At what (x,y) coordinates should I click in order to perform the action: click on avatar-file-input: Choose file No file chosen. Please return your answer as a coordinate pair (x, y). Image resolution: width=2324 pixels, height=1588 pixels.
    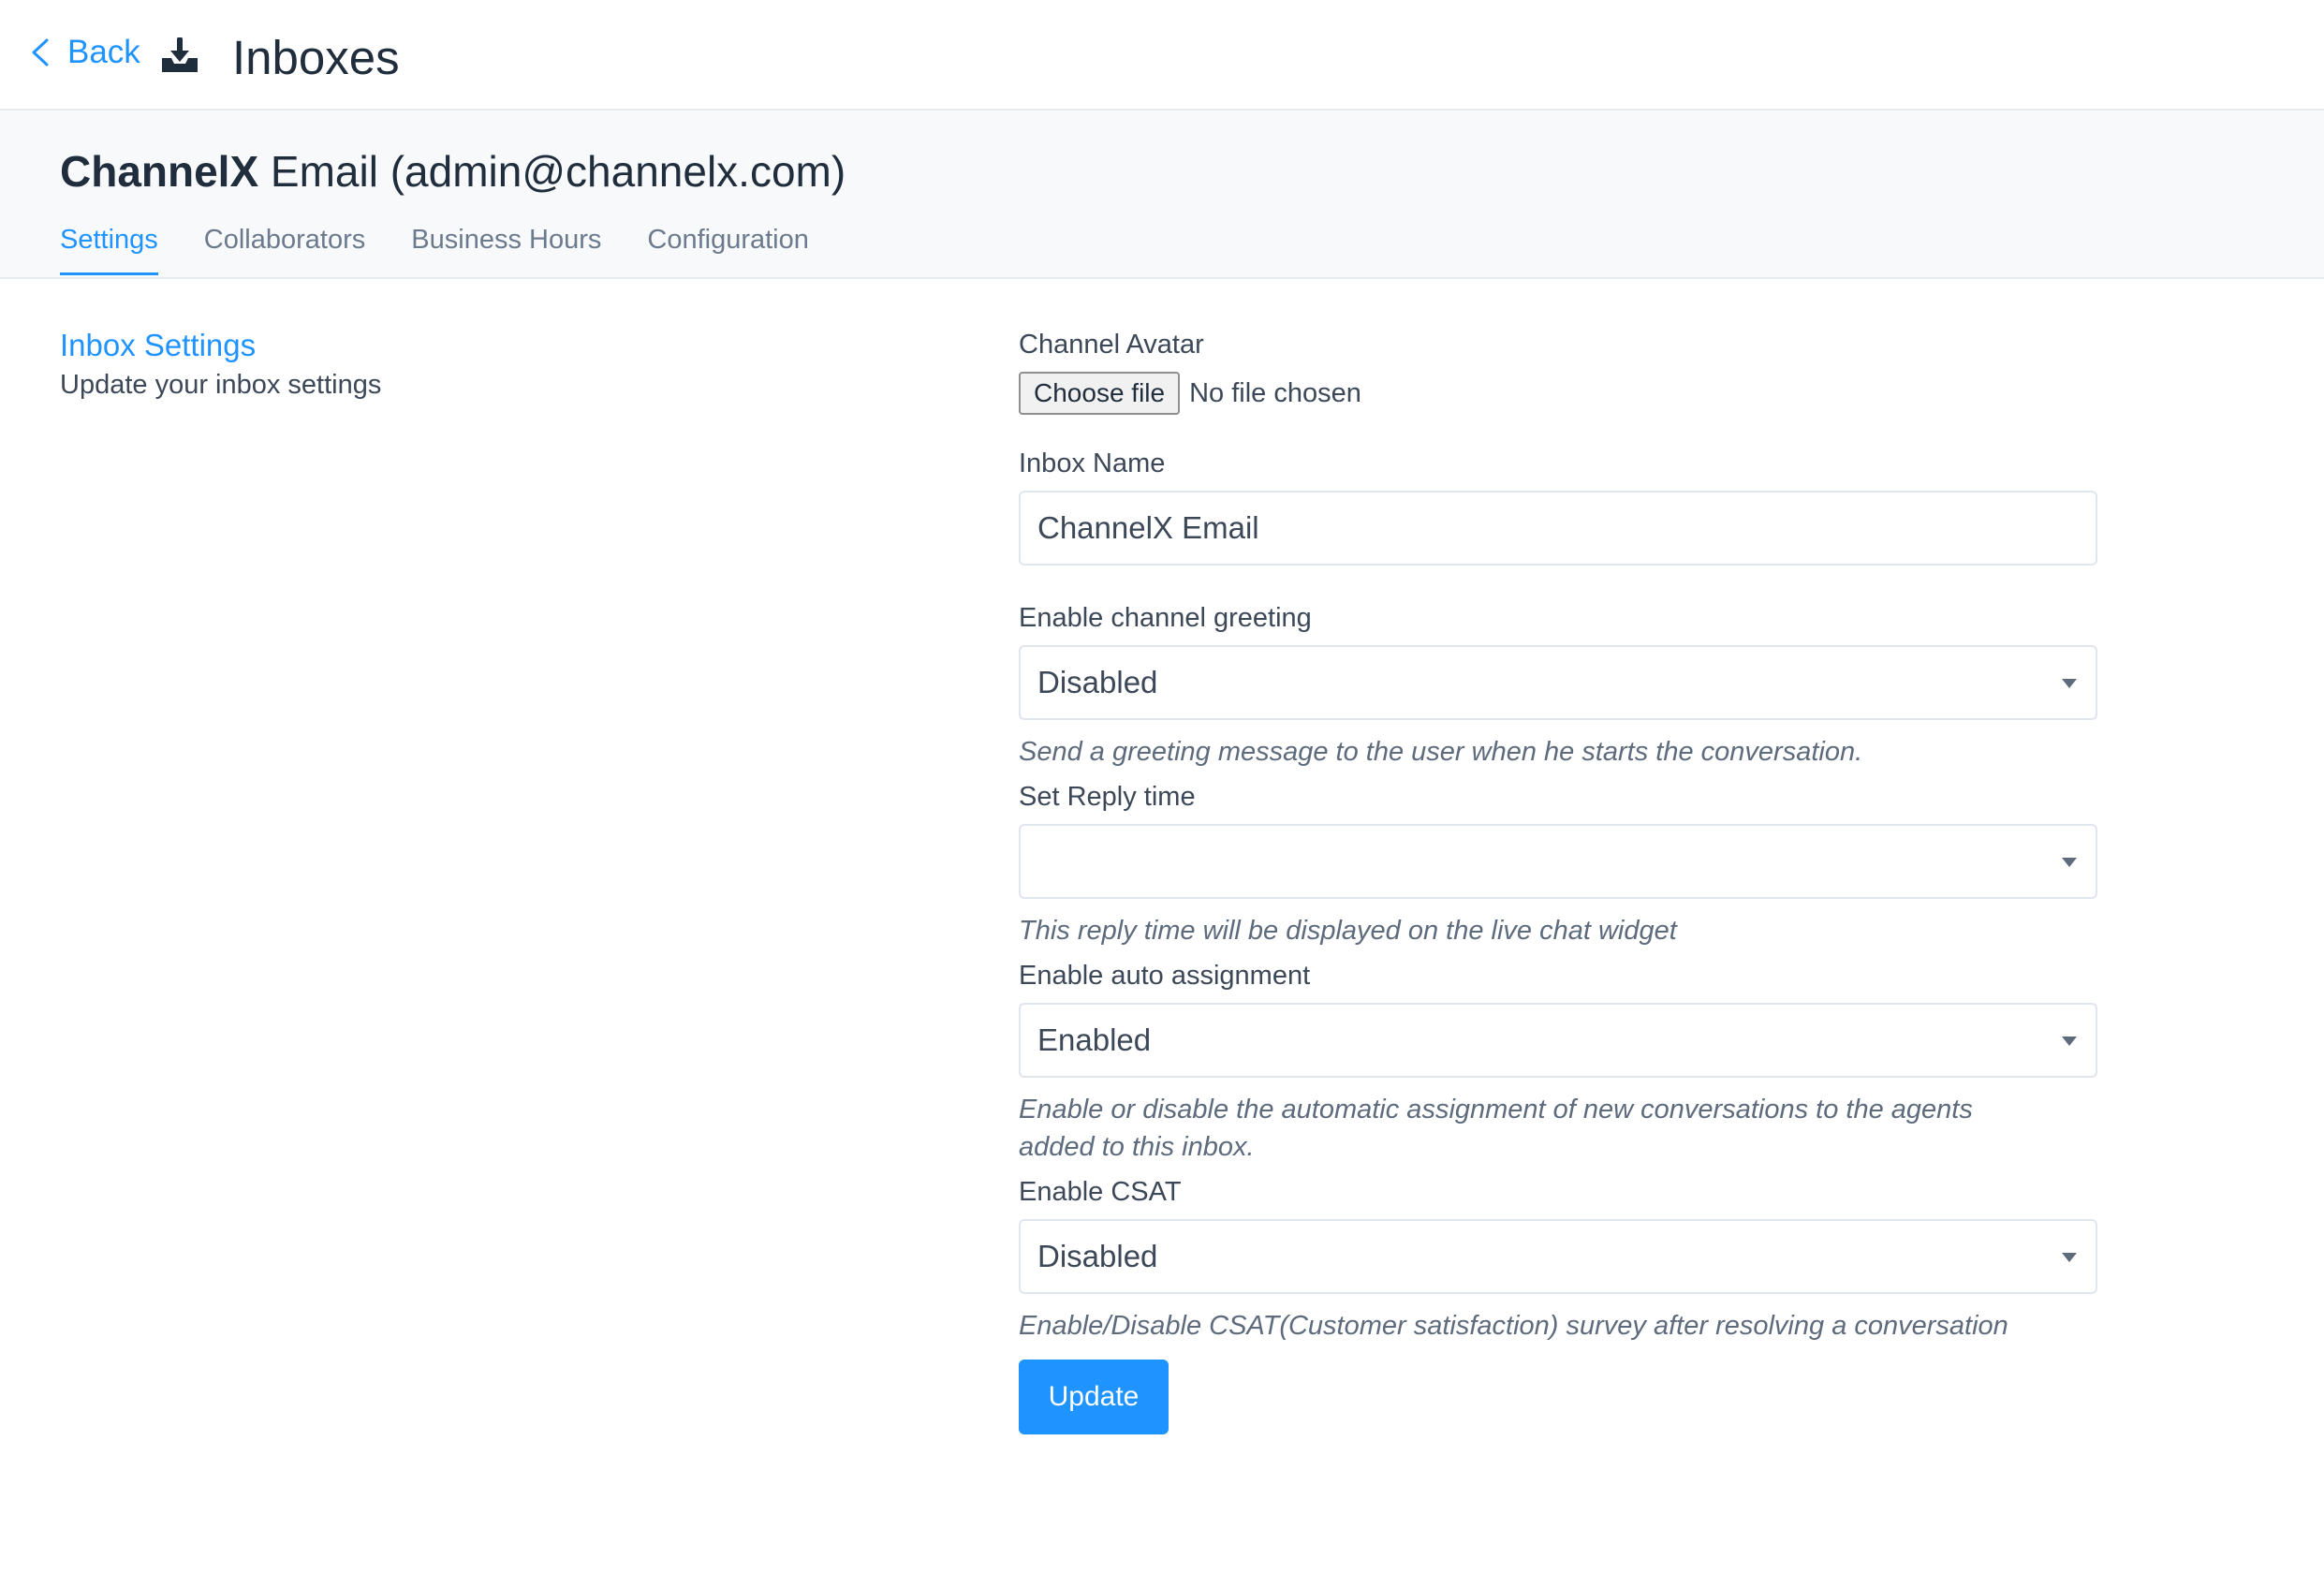
    Looking at the image, I should click on (1558, 393).